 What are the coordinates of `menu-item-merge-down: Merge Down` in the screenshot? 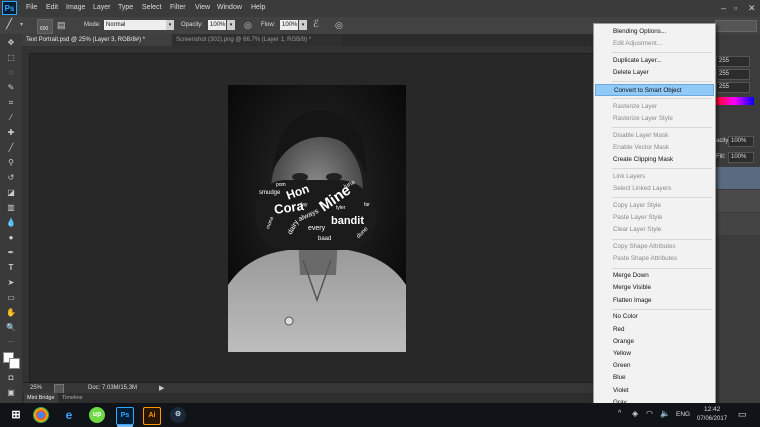 It's located at (654, 276).